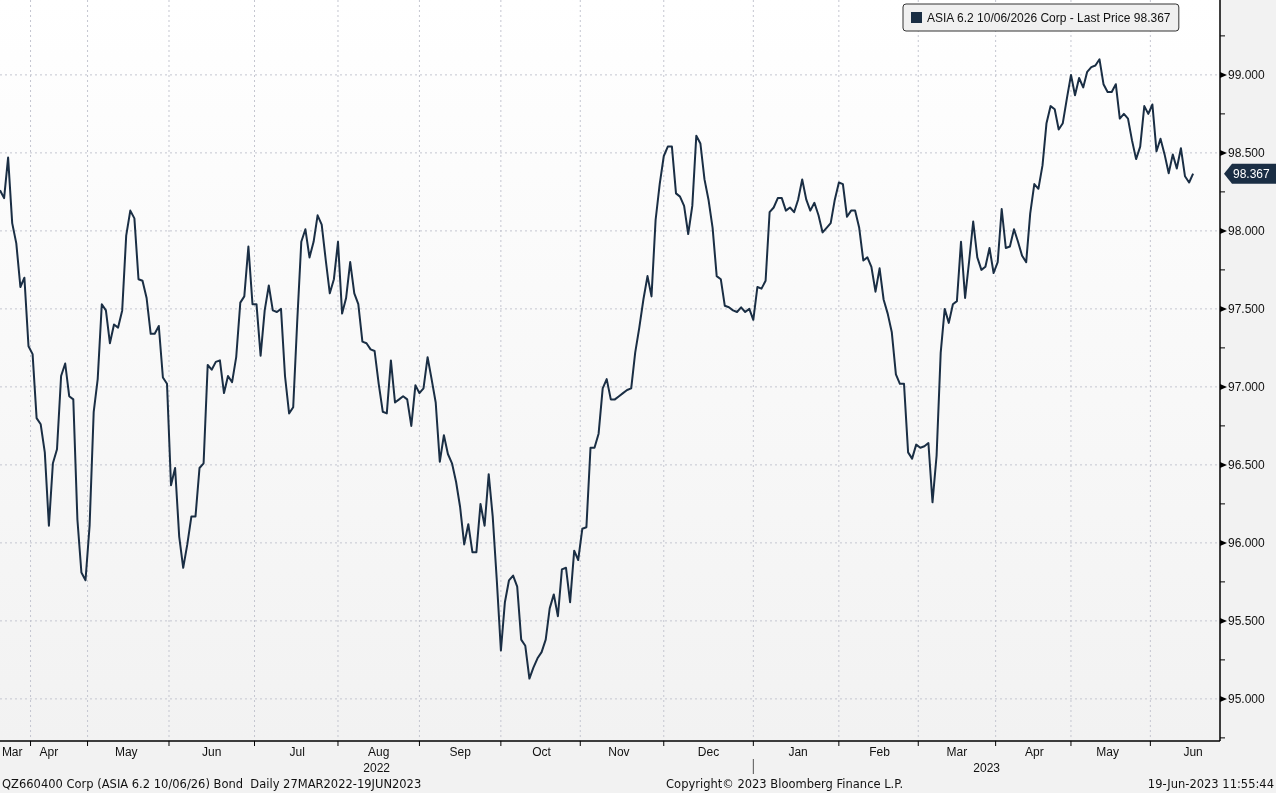  I want to click on y-axis-label: 99.000, so click(1246, 75).